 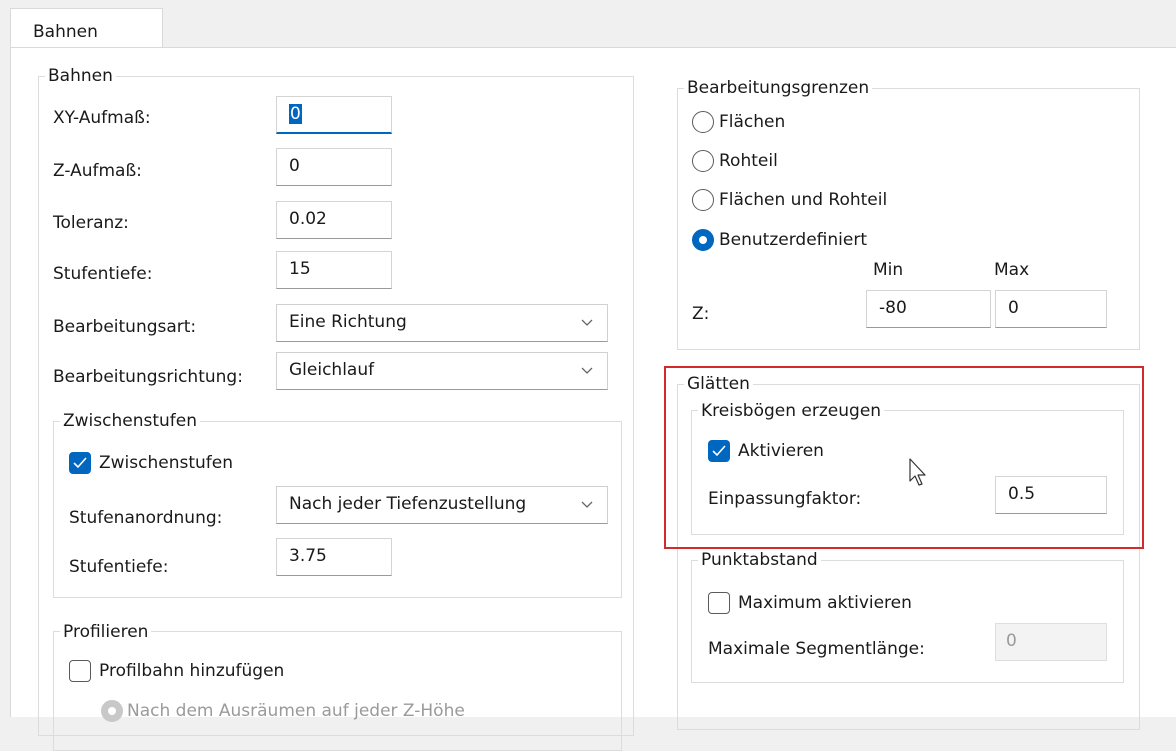 What do you see at coordinates (752, 122) in the screenshot?
I see `radio-flaechen-label: Flächen` at bounding box center [752, 122].